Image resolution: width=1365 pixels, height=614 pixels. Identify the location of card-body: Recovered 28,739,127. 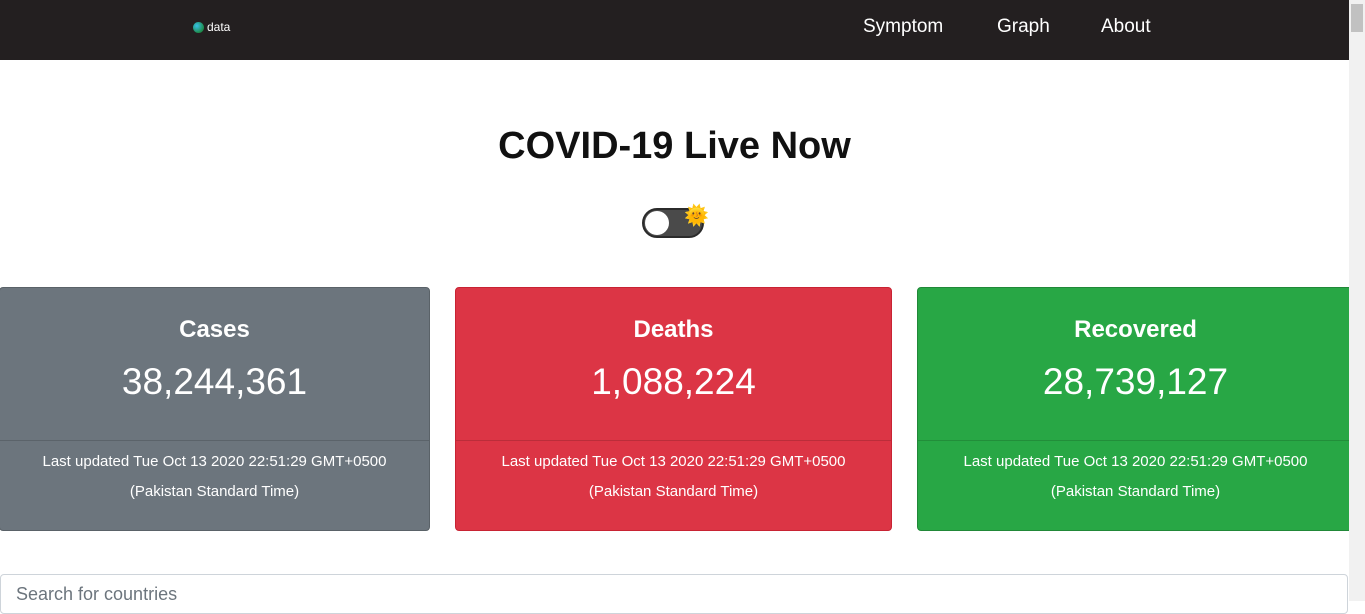
(1135, 364).